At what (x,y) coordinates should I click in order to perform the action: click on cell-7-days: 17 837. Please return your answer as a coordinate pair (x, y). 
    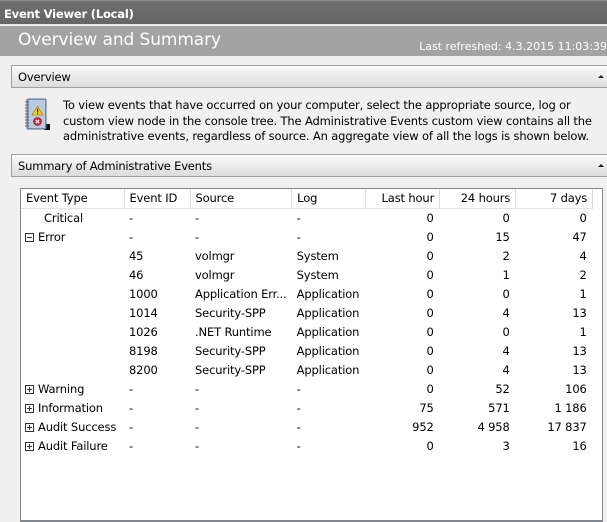
    Looking at the image, I should click on (567, 426).